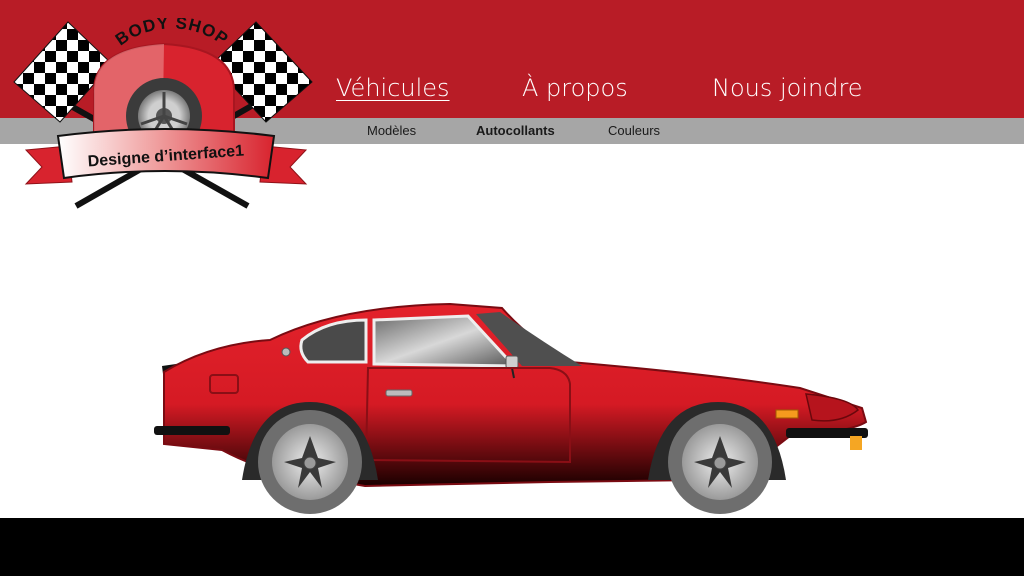 This screenshot has height=576, width=1024. What do you see at coordinates (393, 88) in the screenshot?
I see `nav-vehicules-link: Véhicules` at bounding box center [393, 88].